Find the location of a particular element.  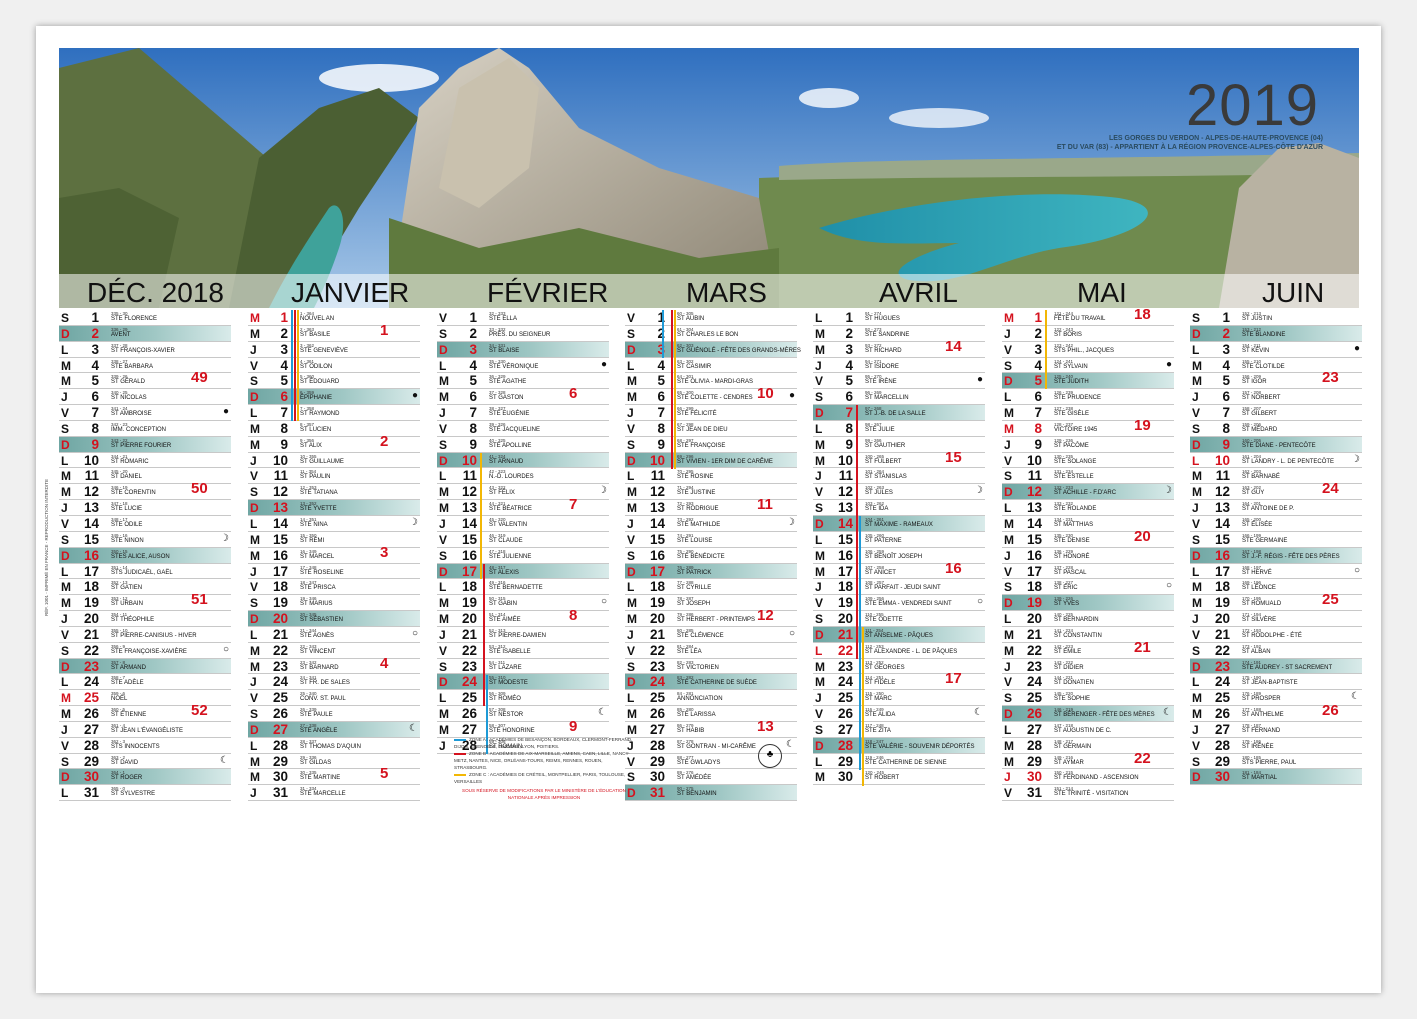

saint-name: ST ANTOINE DE P. is located at coordinates (1268, 509).